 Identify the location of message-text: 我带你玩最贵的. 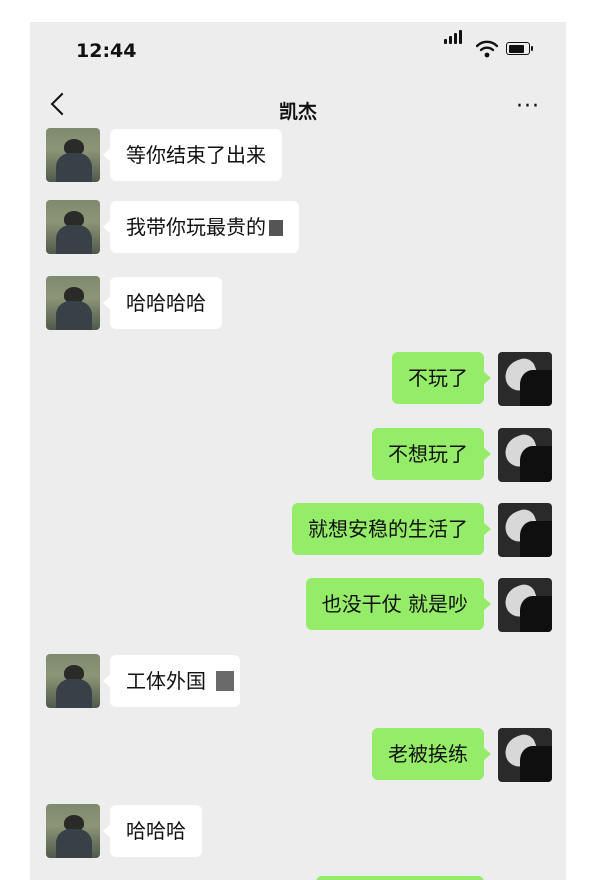
(196, 227).